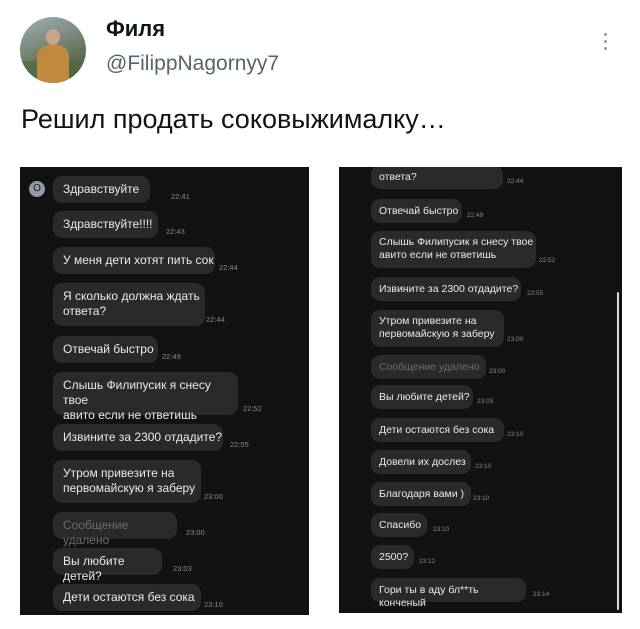 The height and width of the screenshot is (629, 640). What do you see at coordinates (400, 525) in the screenshot?
I see `message-text: Спасибо` at bounding box center [400, 525].